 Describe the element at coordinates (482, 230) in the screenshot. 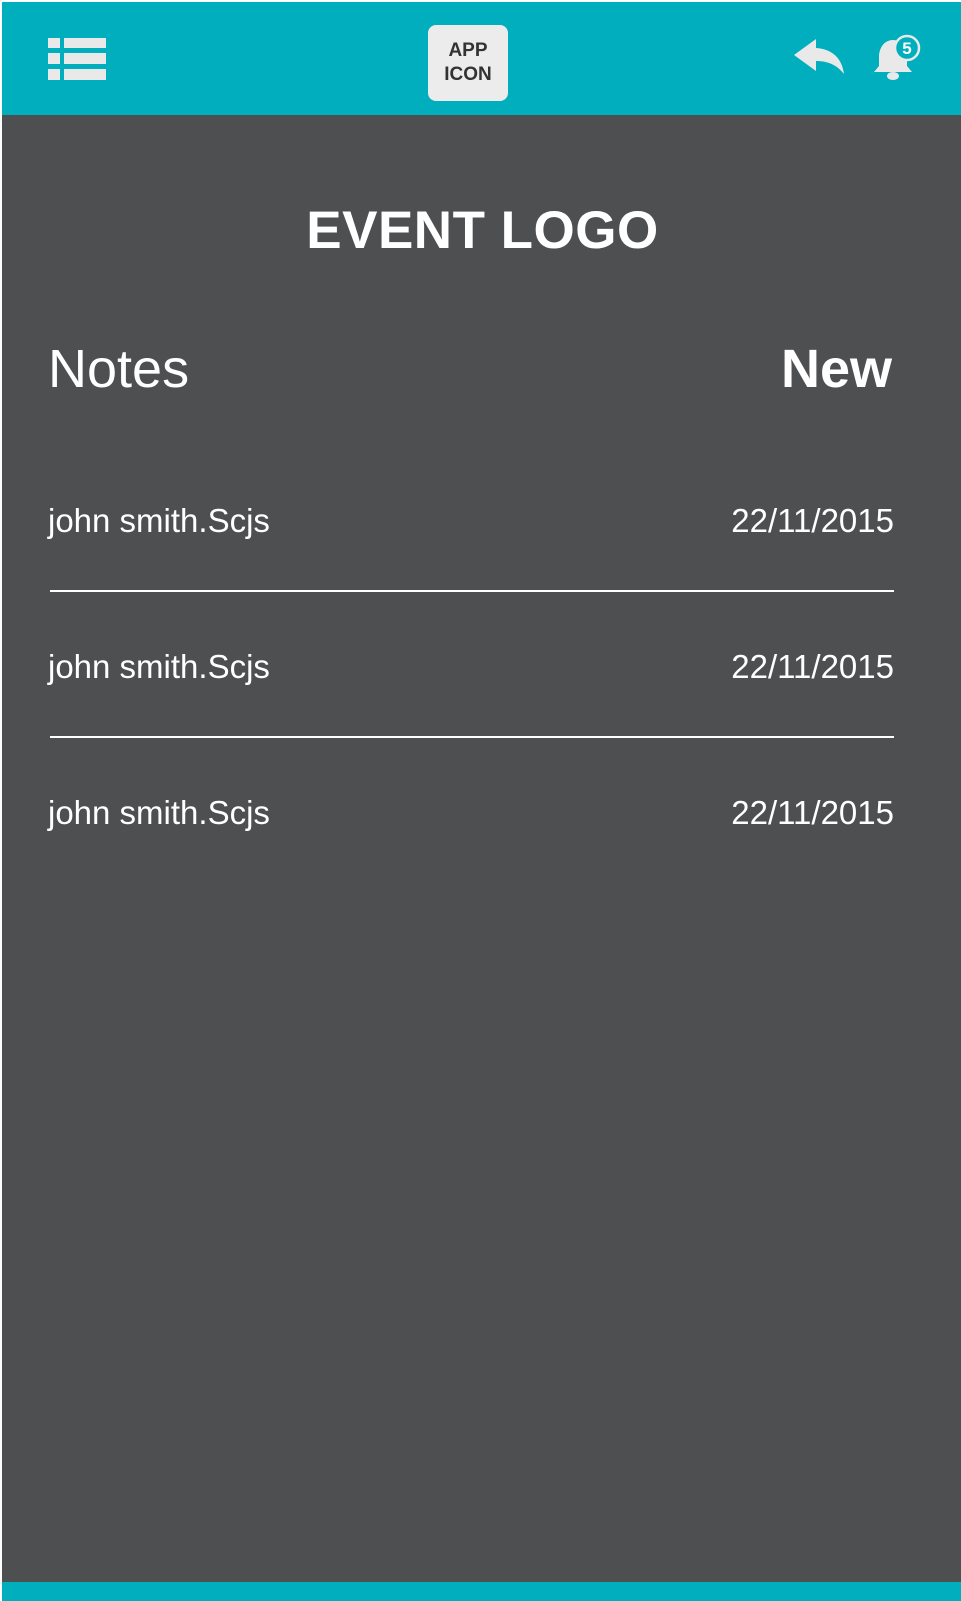

I see `event-logo: EVENT LOGO` at that location.